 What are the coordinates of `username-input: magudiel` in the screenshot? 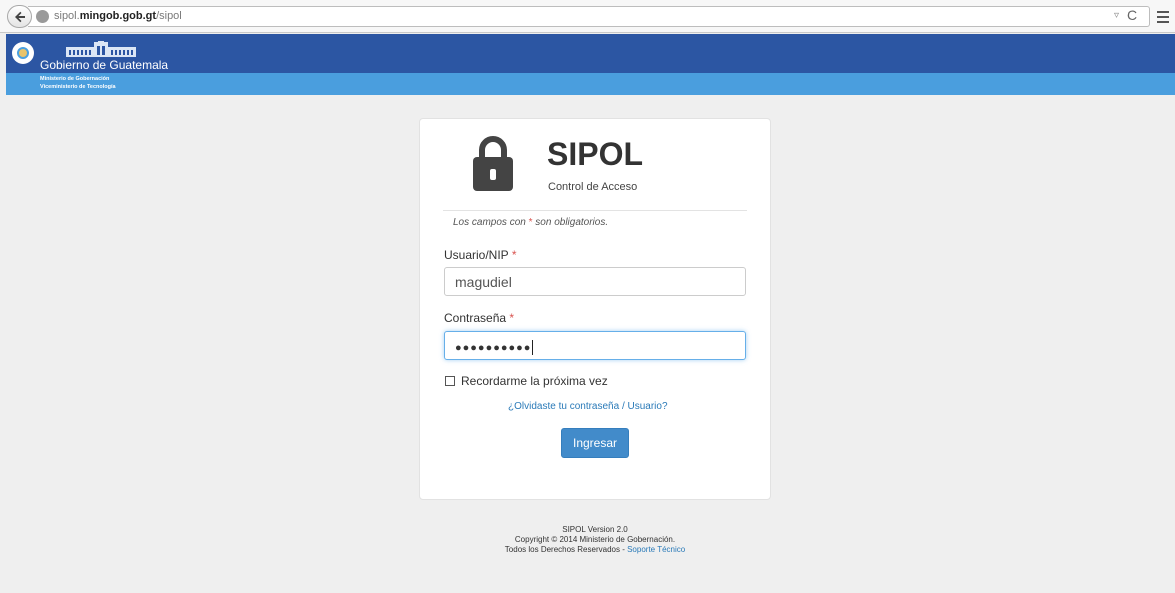 It's located at (595, 281).